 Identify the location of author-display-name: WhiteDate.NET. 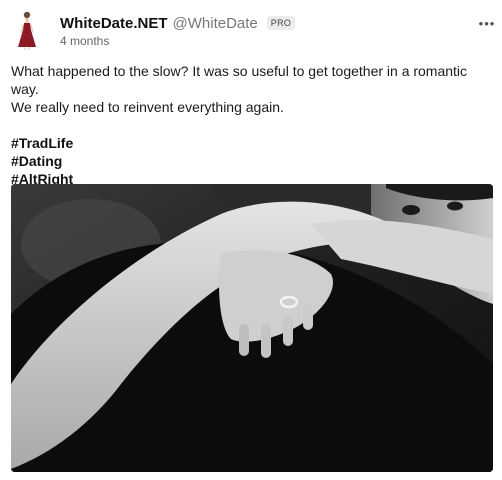
(114, 23).